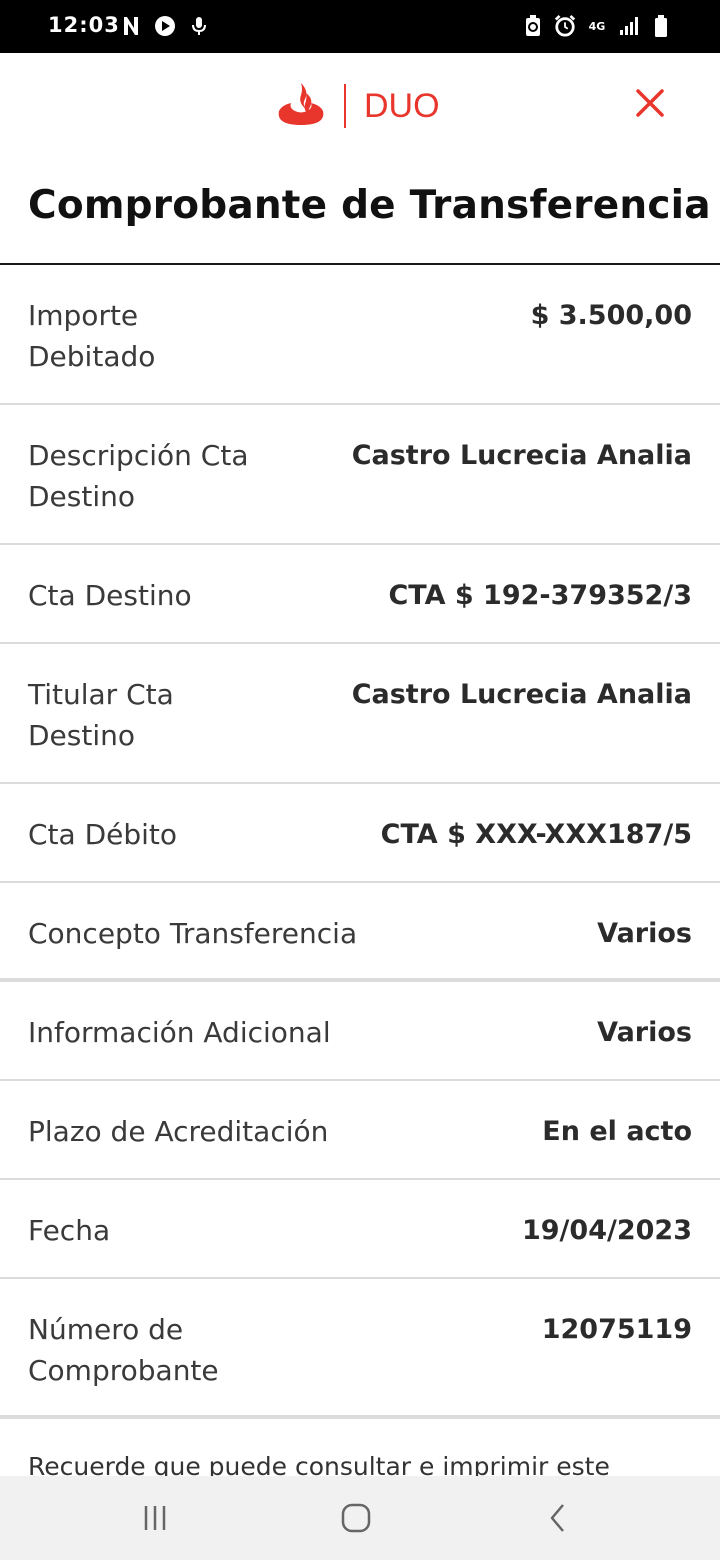 This screenshot has width=720, height=1560. Describe the element at coordinates (178, 1131) in the screenshot. I see `detail-label: Plazo de Acreditación` at that location.